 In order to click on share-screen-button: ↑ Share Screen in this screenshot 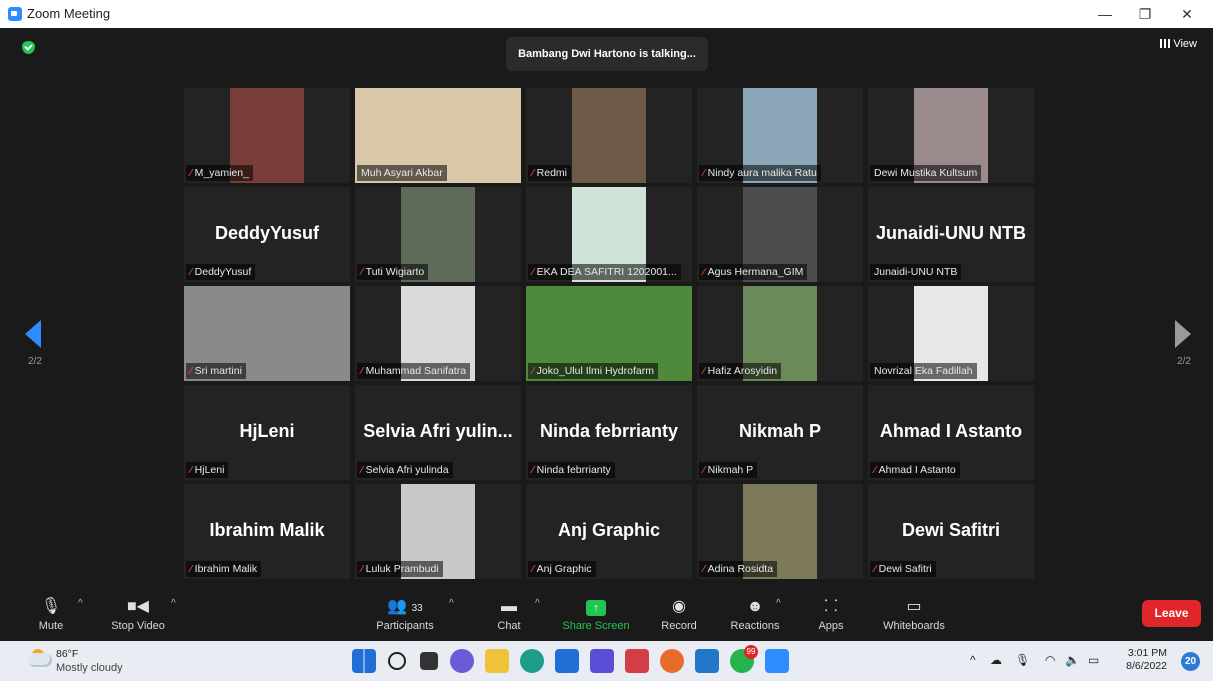, I will do `click(596, 615)`.